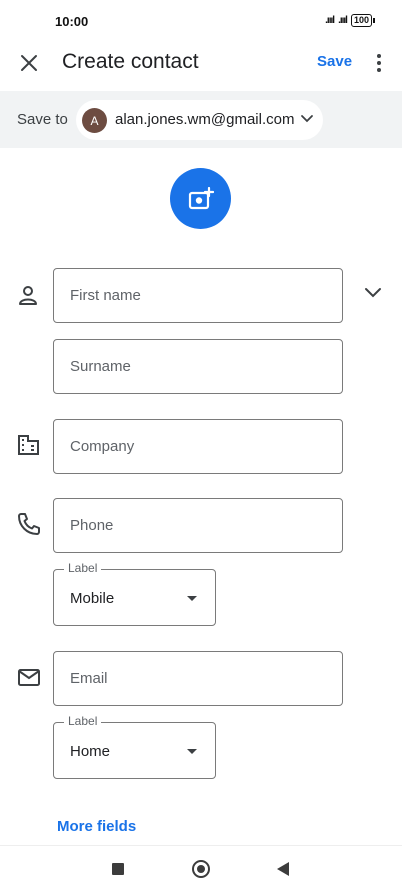 The height and width of the screenshot is (894, 402). Describe the element at coordinates (134, 593) in the screenshot. I see `phone-label-dropdown: Label Mobile` at that location.